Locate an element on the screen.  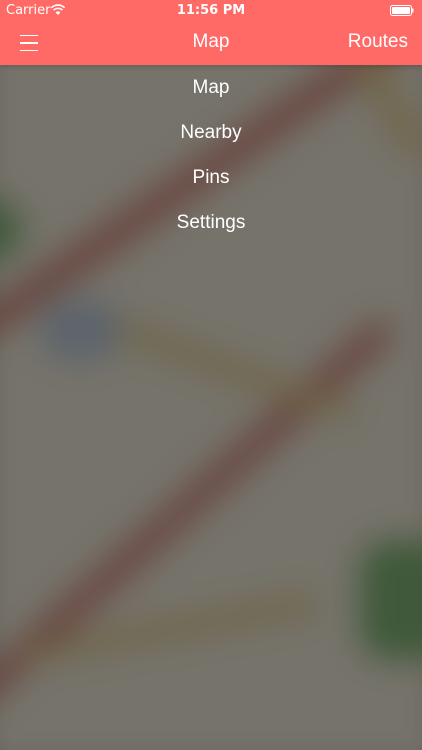
header: Carrier 11:56 PM Map Routes is located at coordinates (211, 32).